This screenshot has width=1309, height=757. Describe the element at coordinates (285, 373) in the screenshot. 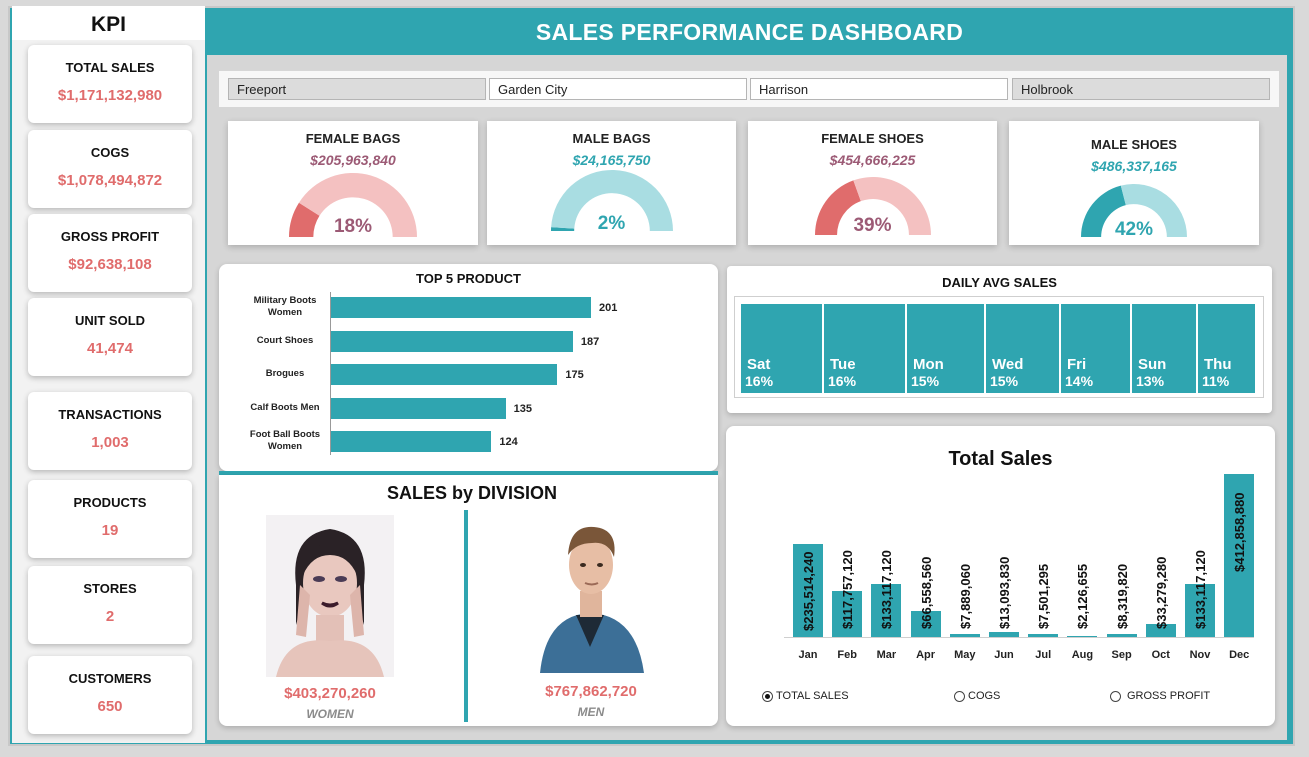

I see `product-label: Brogues` at that location.